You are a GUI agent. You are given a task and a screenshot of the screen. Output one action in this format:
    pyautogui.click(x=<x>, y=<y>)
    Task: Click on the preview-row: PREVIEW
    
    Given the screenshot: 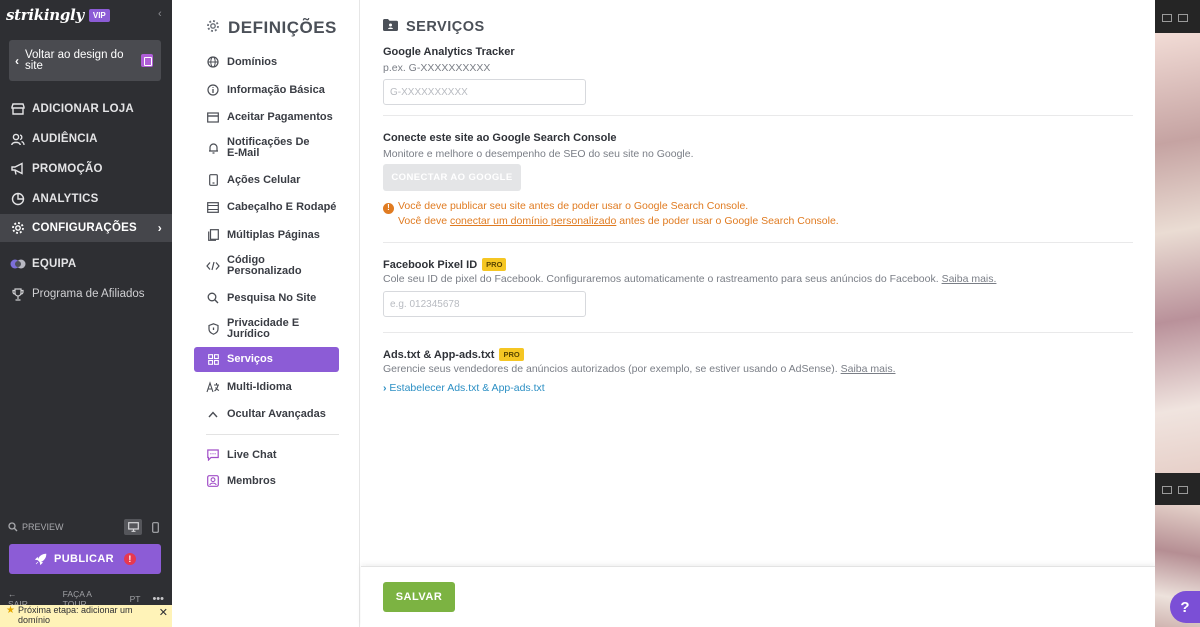 What is the action you would take?
    pyautogui.click(x=86, y=527)
    